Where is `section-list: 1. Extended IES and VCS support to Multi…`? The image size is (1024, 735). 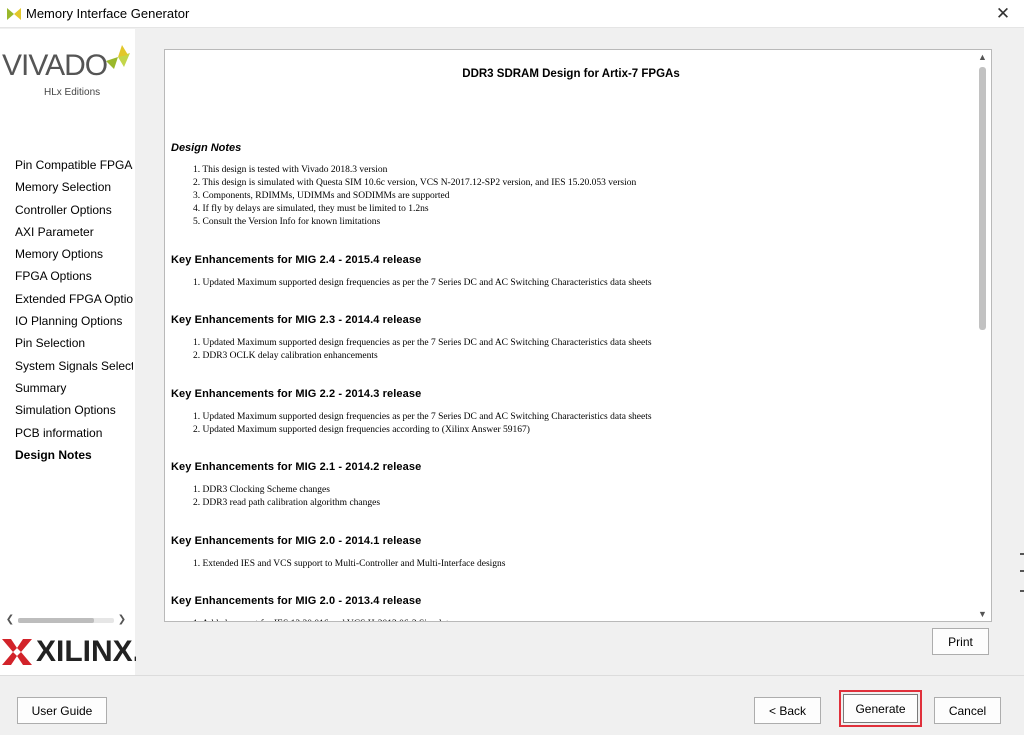
section-list: 1. Extended IES and VCS support to Multi… is located at coordinates (349, 564).